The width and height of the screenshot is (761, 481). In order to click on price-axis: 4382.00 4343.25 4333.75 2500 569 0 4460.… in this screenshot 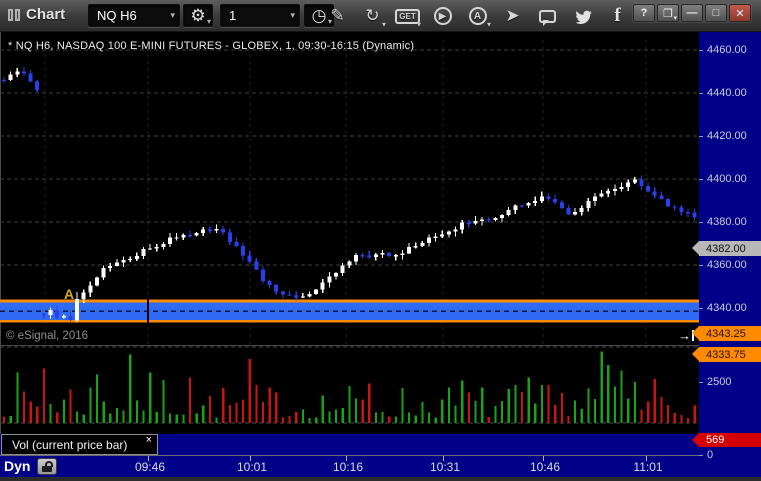, I will do `click(726, 254)`.